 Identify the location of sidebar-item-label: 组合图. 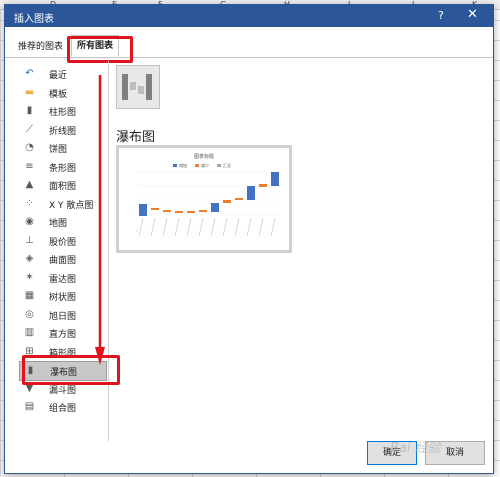
(63, 409).